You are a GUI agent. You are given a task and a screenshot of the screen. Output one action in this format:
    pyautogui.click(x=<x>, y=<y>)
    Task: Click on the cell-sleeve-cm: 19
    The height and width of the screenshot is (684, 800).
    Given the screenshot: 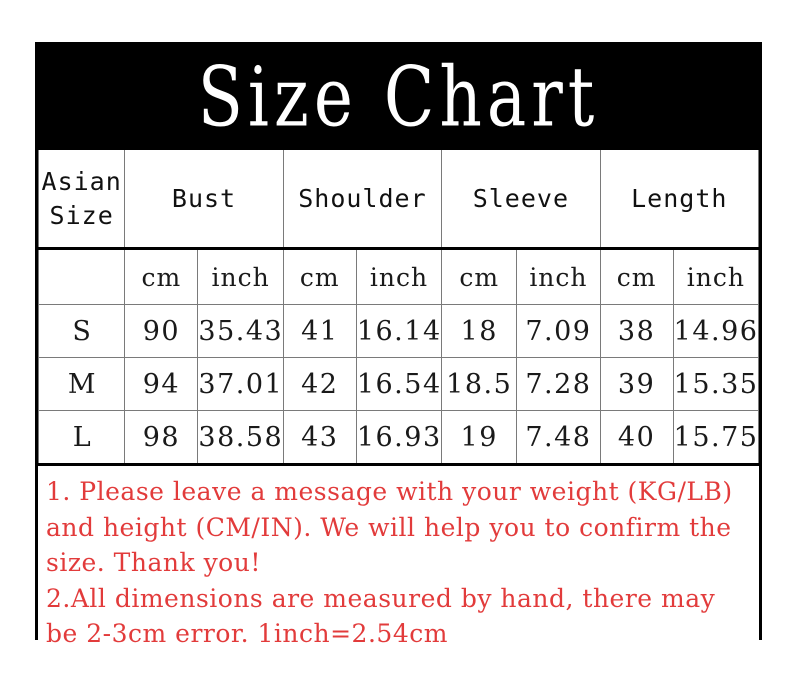 What is the action you would take?
    pyautogui.click(x=479, y=438)
    